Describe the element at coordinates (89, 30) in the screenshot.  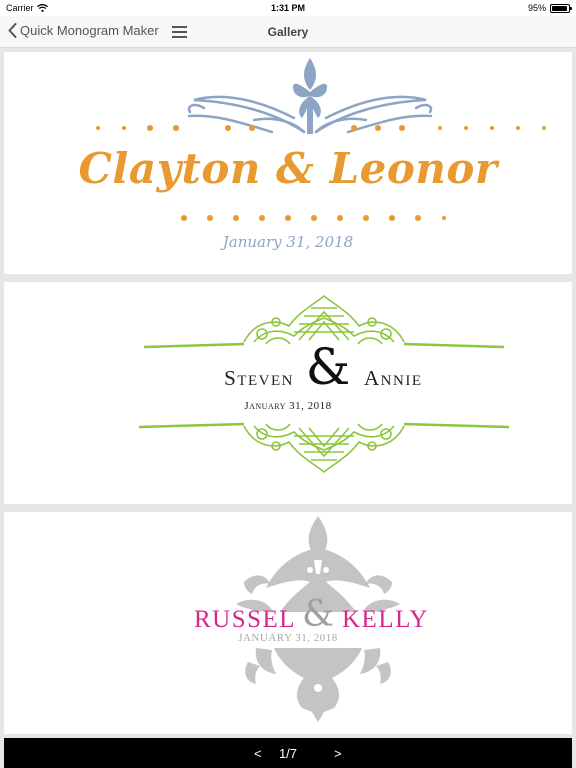
I see `back-button-label: Quick Monogram Maker` at that location.